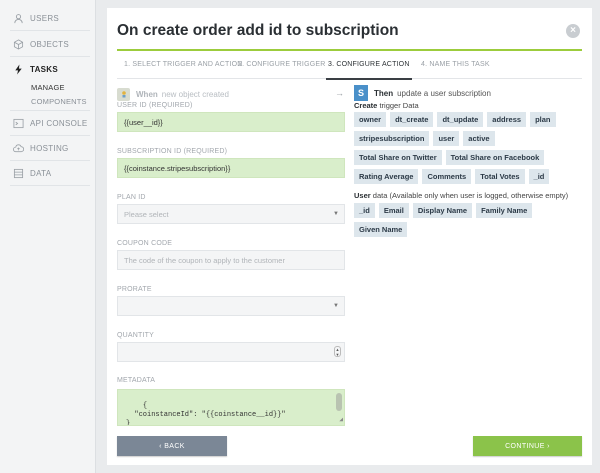 This screenshot has width=600, height=473. What do you see at coordinates (195, 94) in the screenshot?
I see `trigger-text: new object created` at bounding box center [195, 94].